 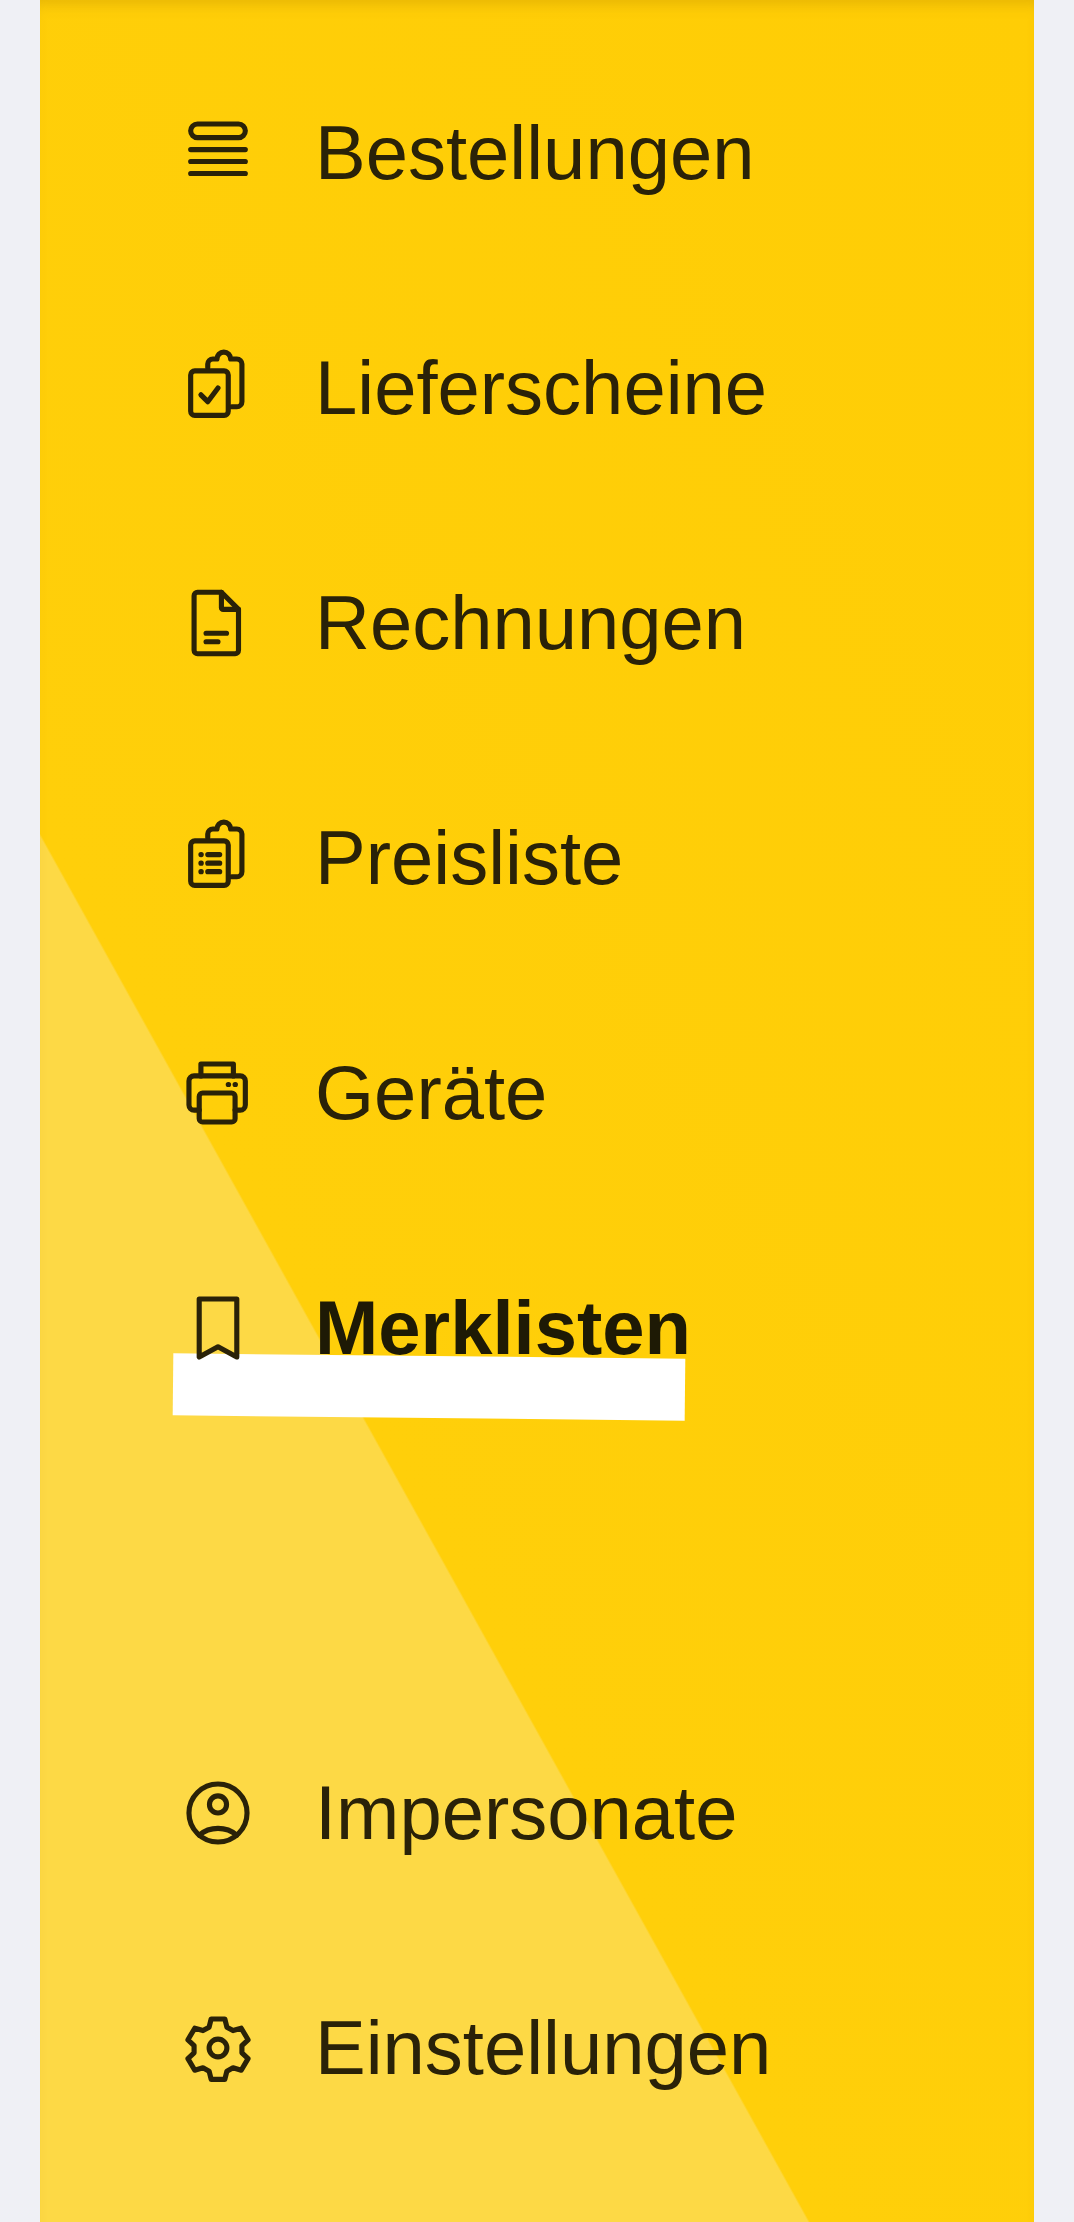 What do you see at coordinates (537, 622) in the screenshot?
I see `menu-item: Rechnungen` at bounding box center [537, 622].